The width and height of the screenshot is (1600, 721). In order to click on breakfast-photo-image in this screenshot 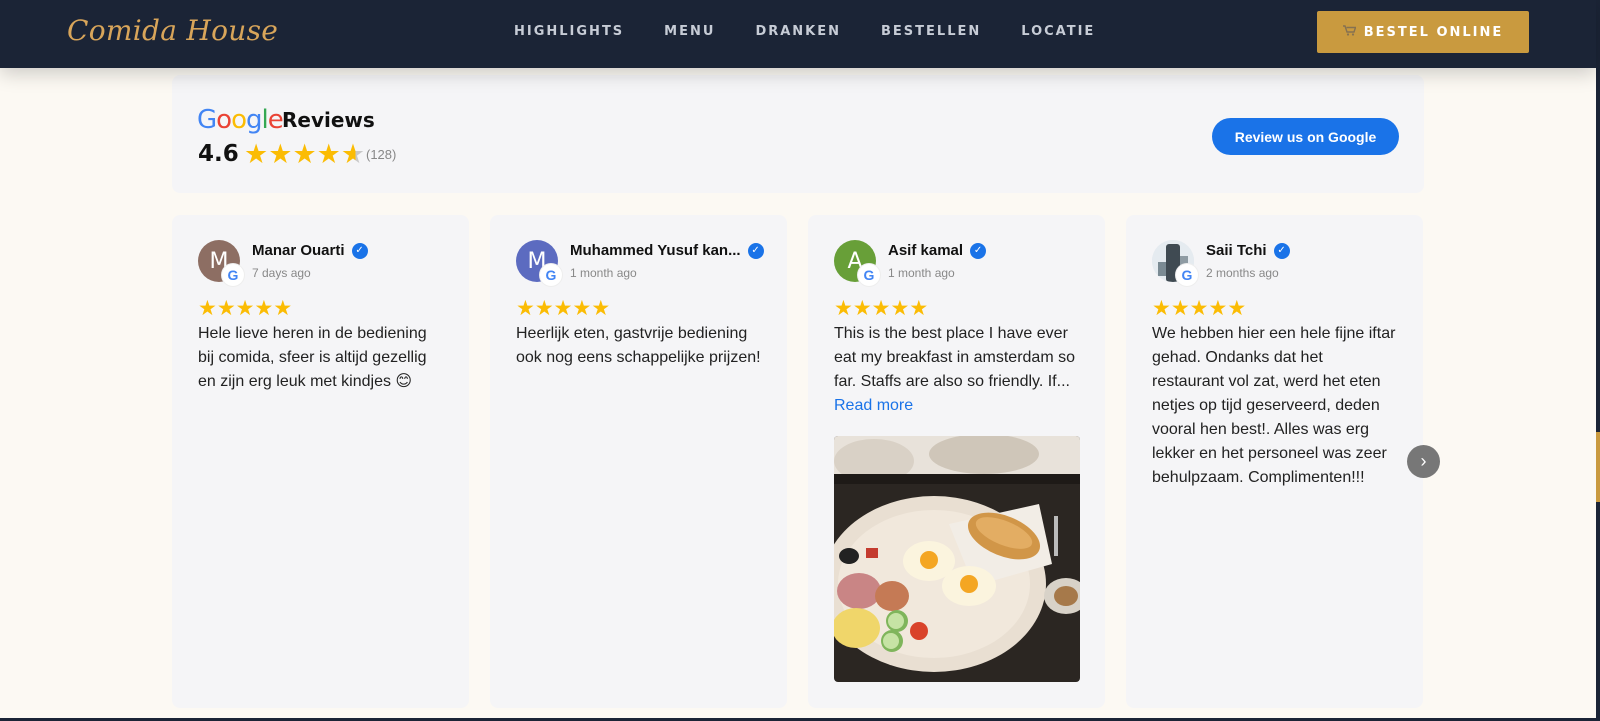, I will do `click(957, 559)`.